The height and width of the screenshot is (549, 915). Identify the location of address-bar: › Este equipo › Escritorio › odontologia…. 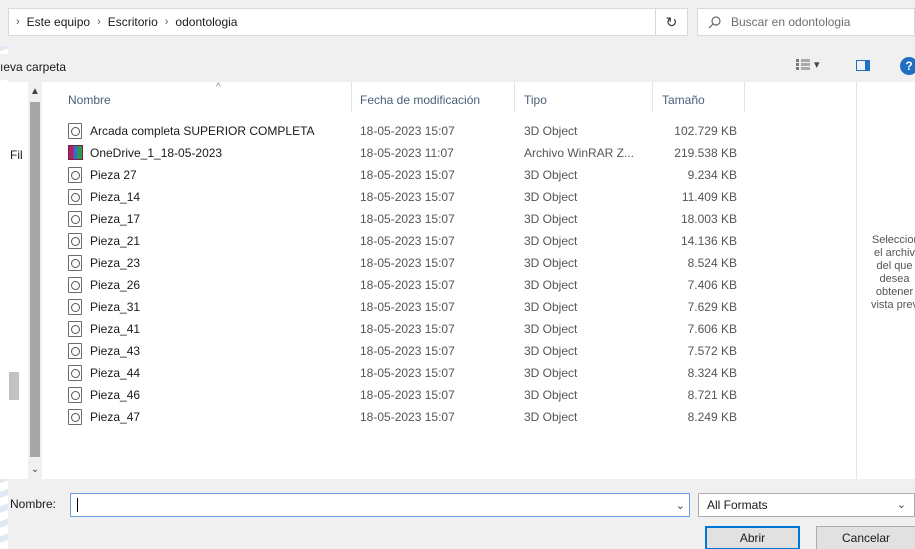
(348, 22).